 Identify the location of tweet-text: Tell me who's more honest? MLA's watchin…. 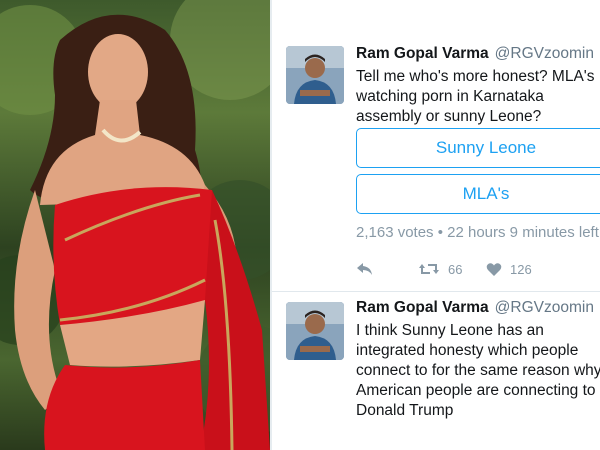
(475, 96).